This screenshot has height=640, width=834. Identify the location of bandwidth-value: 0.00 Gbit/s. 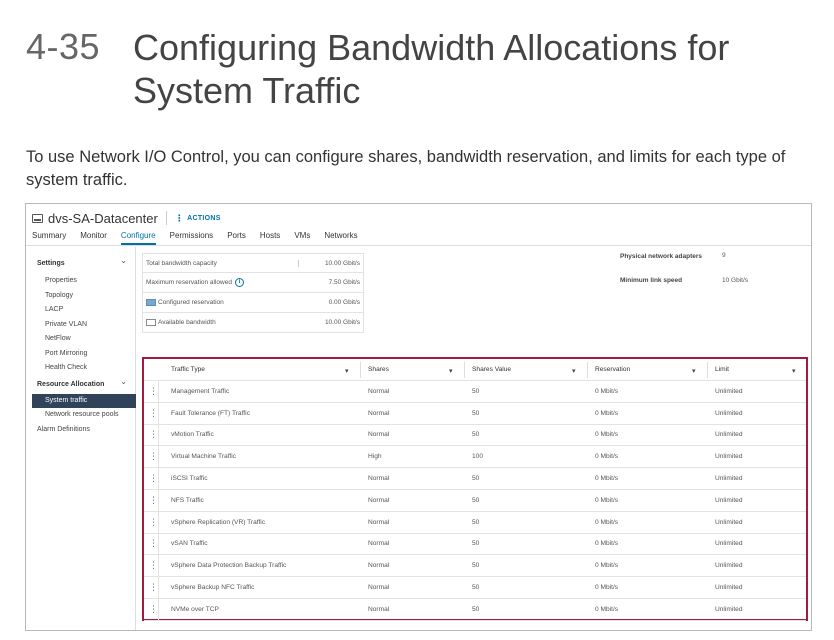
(344, 302).